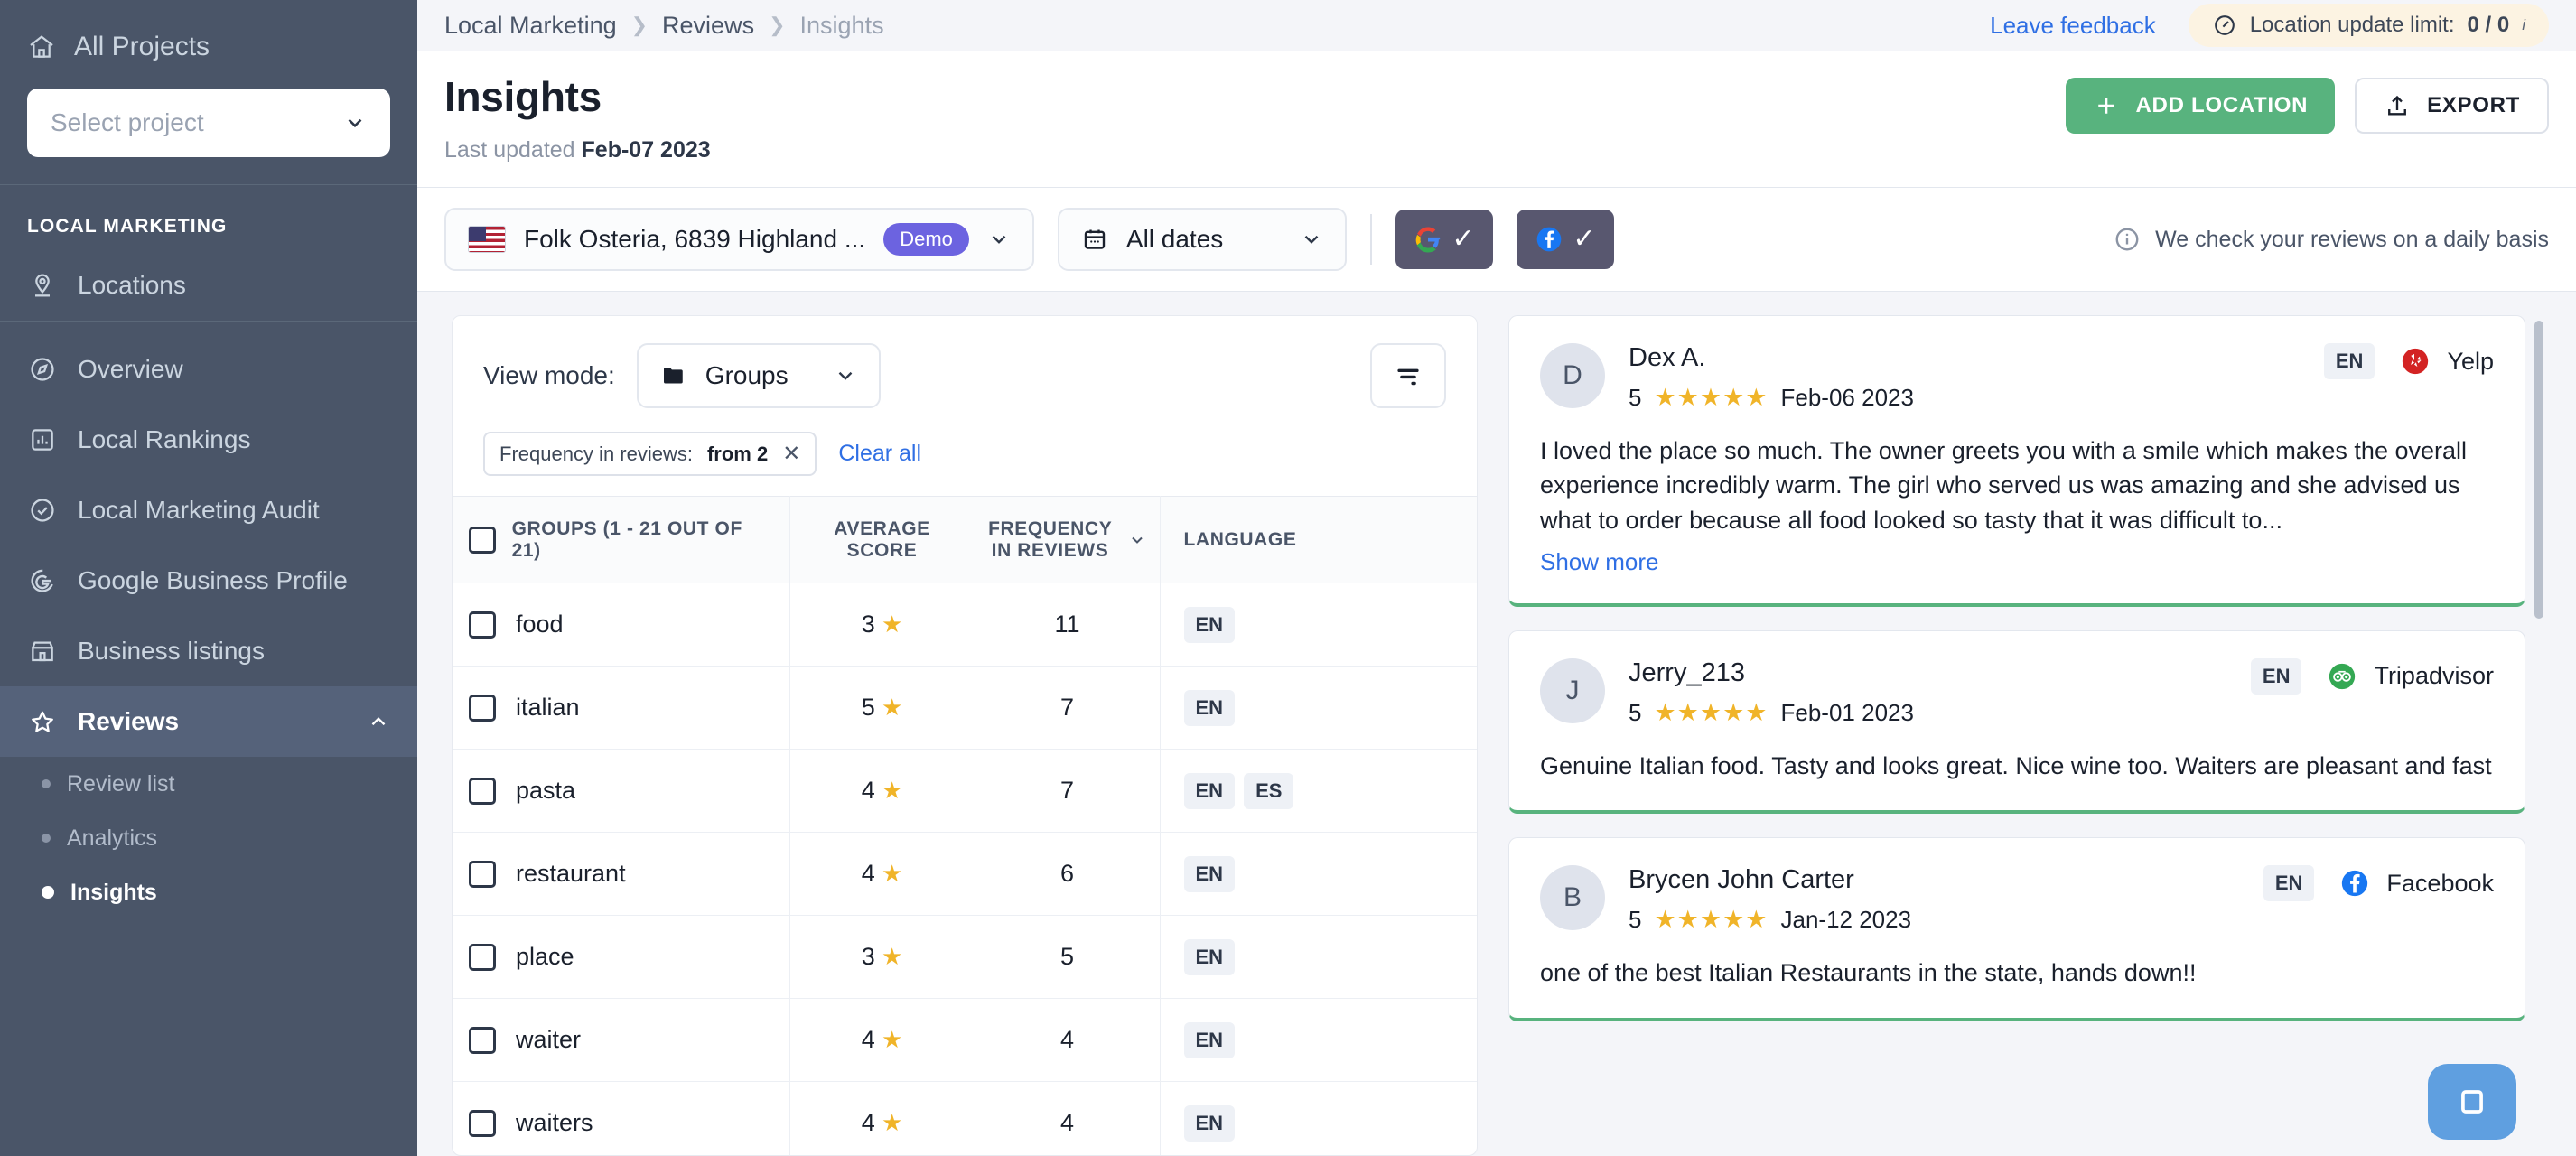 The height and width of the screenshot is (1156, 2576). I want to click on project-select-placeholder: Select project, so click(128, 122).